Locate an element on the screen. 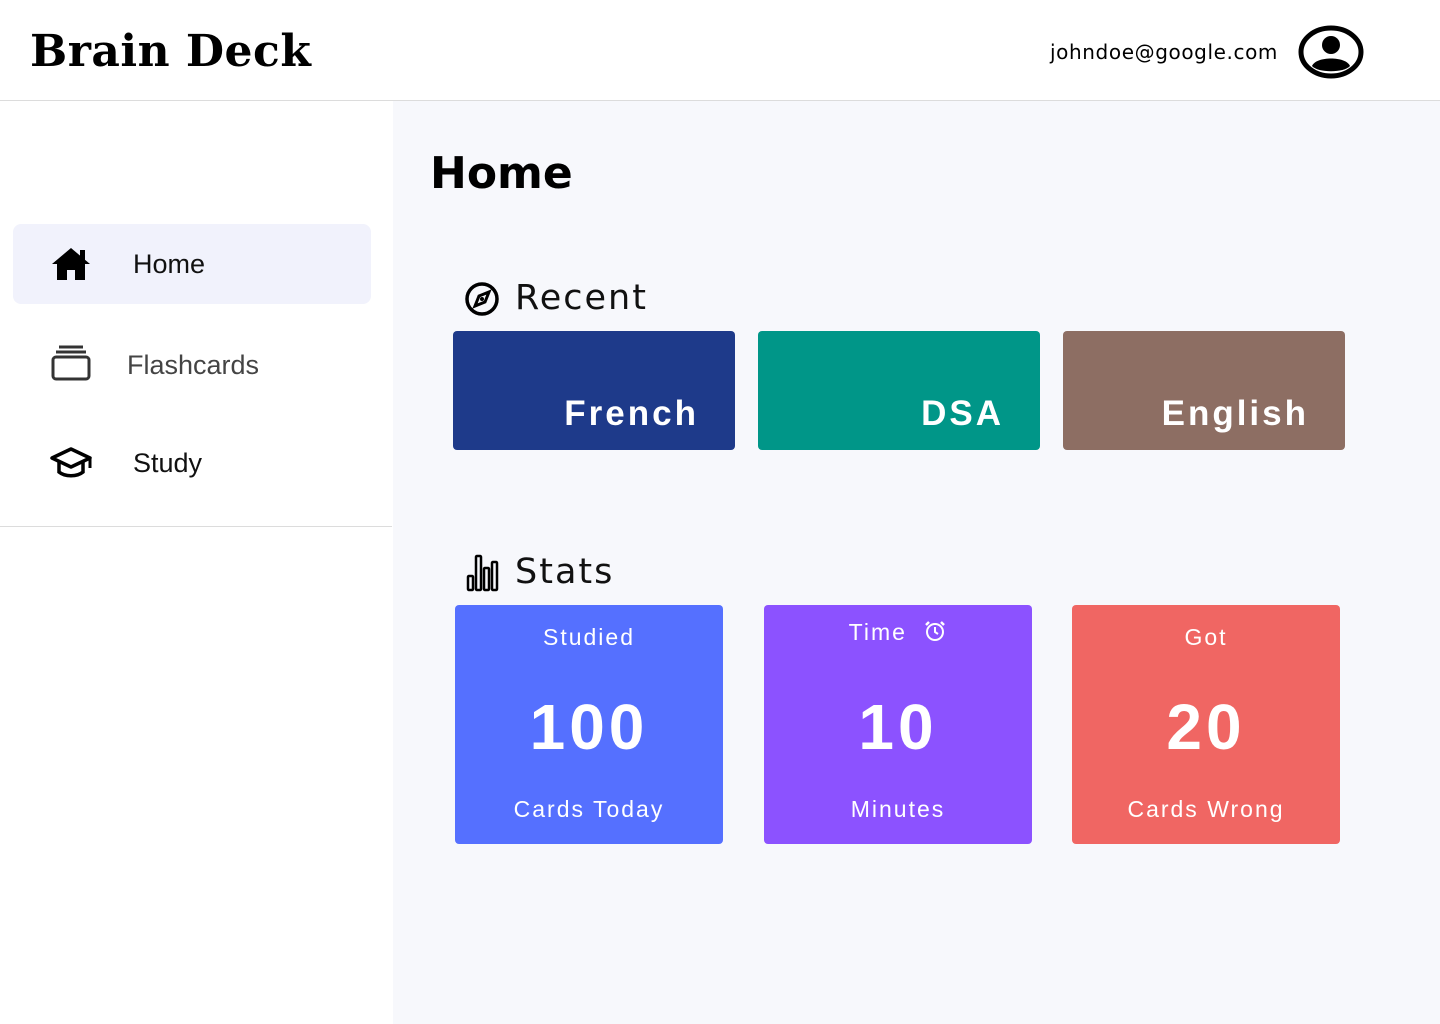  stat-title: Got is located at coordinates (1206, 637).